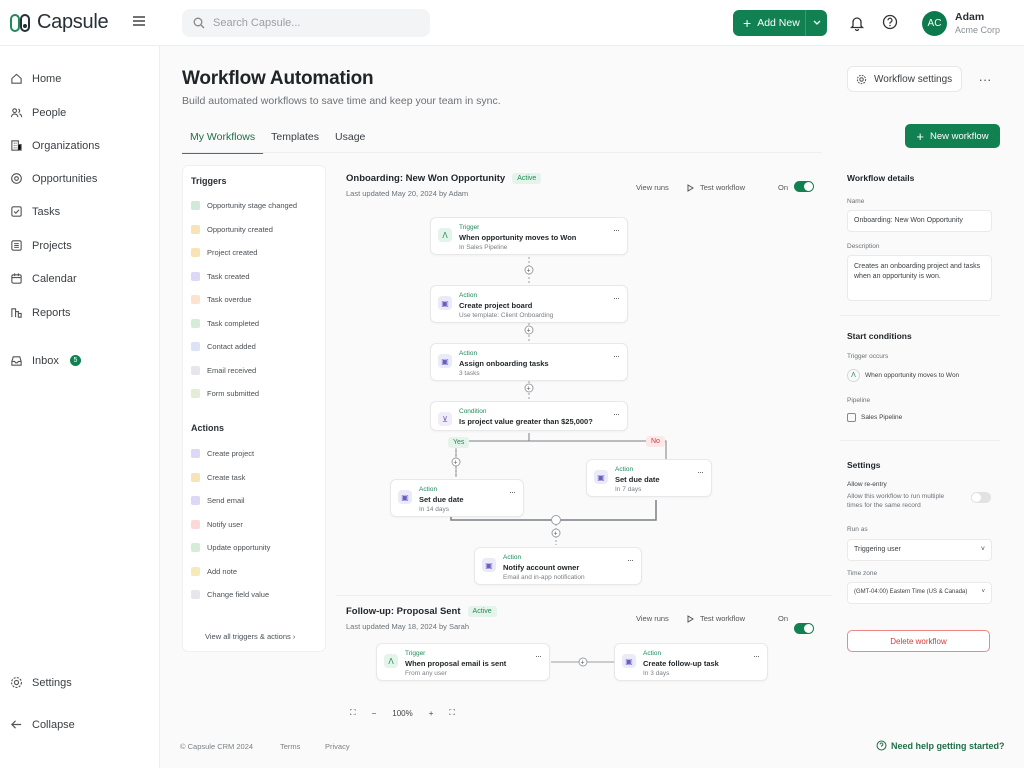 The image size is (1024, 768). I want to click on action-item: Change field value, so click(230, 594).